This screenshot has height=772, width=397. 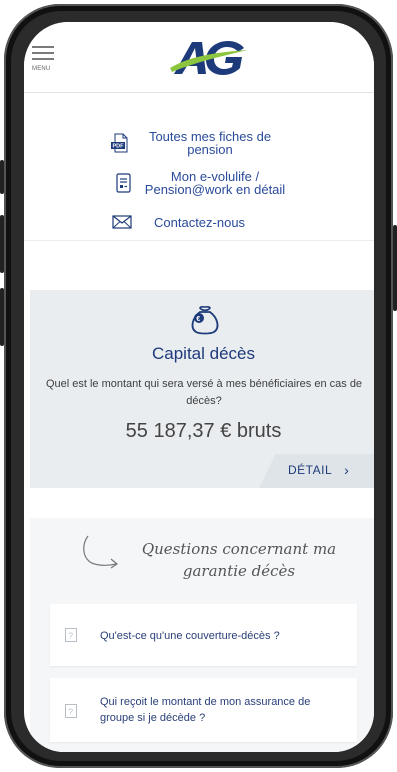 I want to click on faq-item-label: Qu'est-ce qu'une couverture-décès ?, so click(x=190, y=636).